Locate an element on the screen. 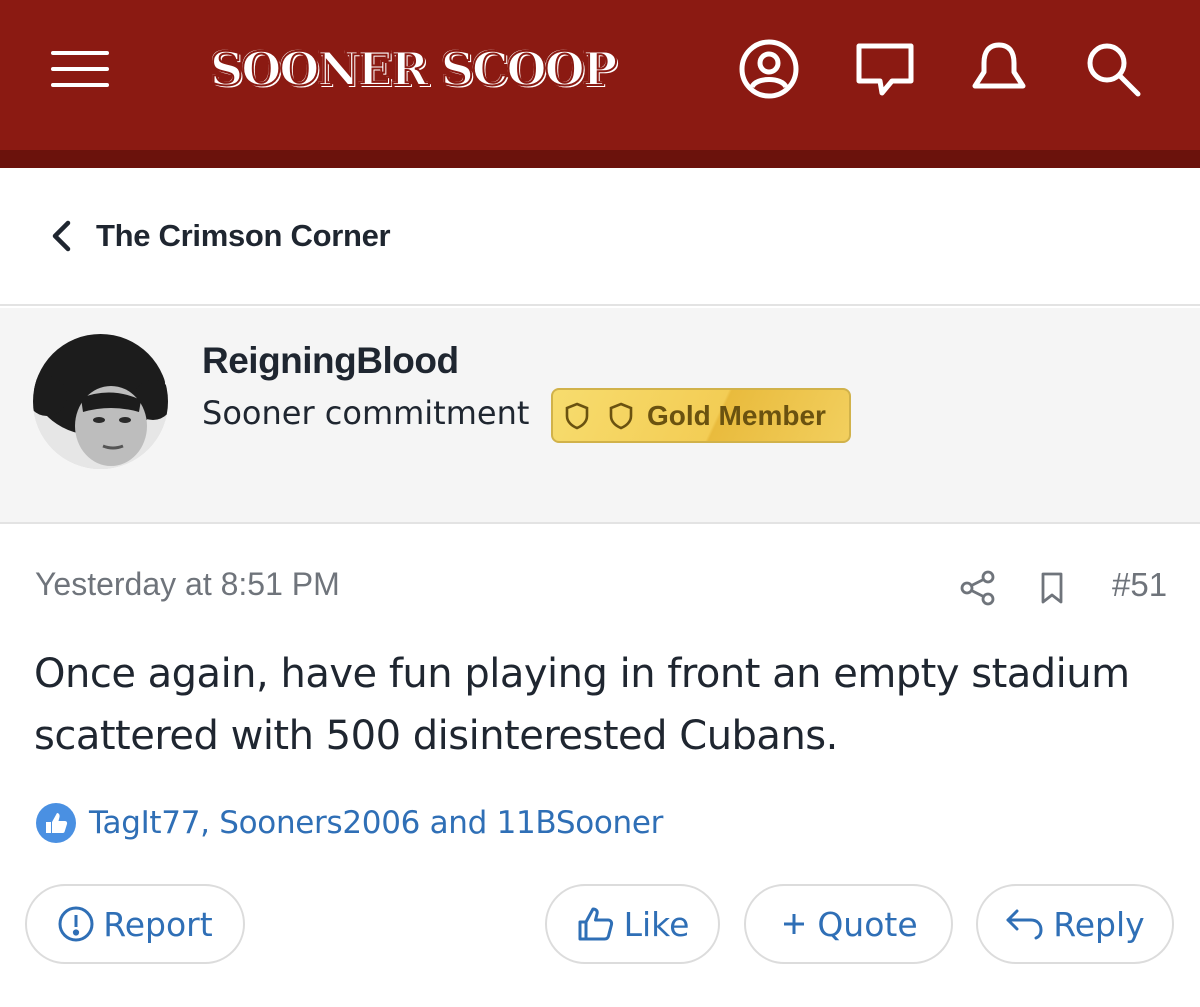 This screenshot has width=1200, height=1007. search-icon is located at coordinates (1113, 69).